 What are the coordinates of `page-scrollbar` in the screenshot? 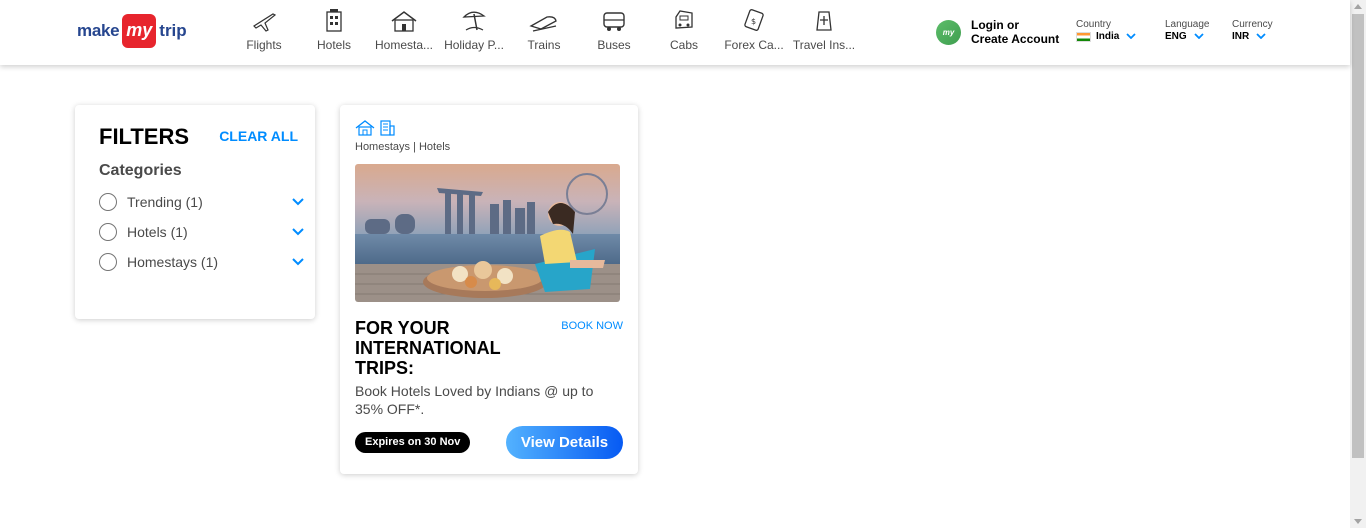 It's located at (1358, 264).